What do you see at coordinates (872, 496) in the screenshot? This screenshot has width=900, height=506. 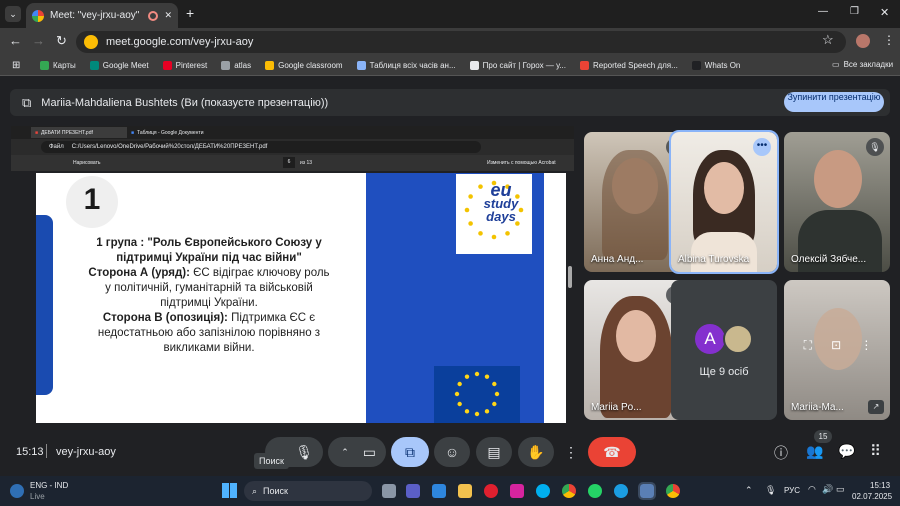 I see `clock-date: 02.07.2025` at bounding box center [872, 496].